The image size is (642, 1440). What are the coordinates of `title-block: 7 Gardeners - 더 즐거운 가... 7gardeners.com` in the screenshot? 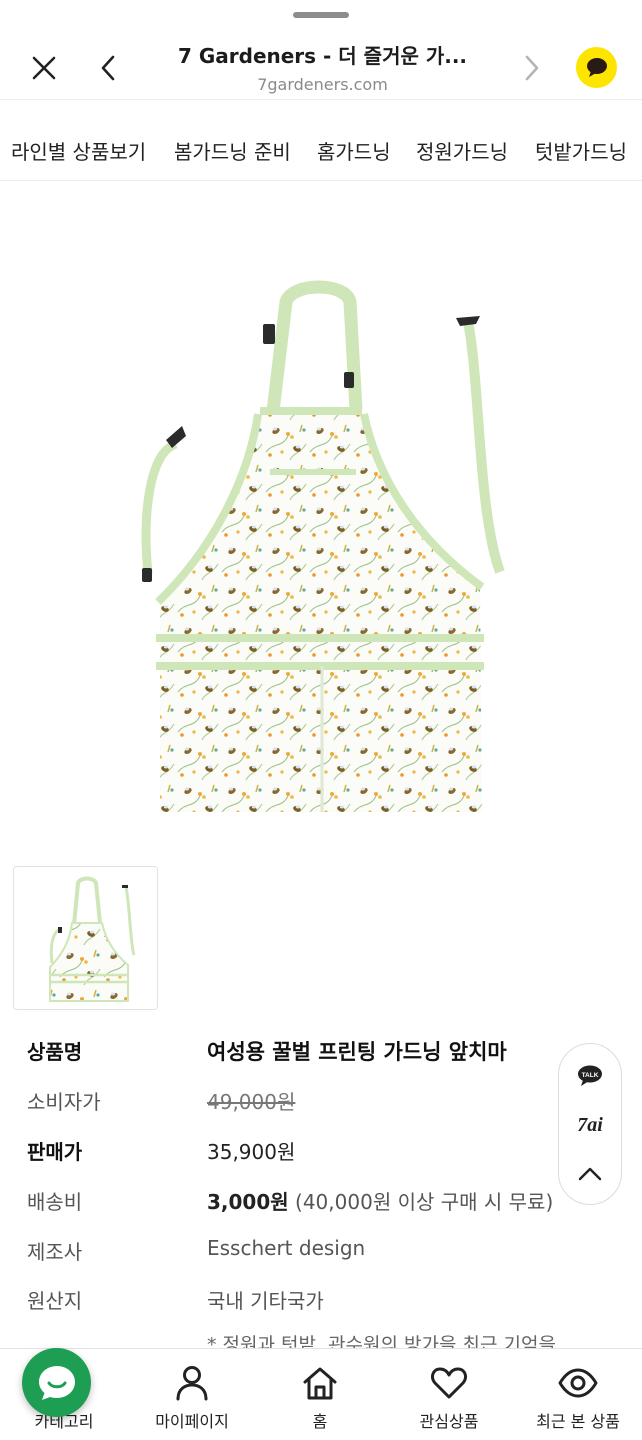 It's located at (322, 67).